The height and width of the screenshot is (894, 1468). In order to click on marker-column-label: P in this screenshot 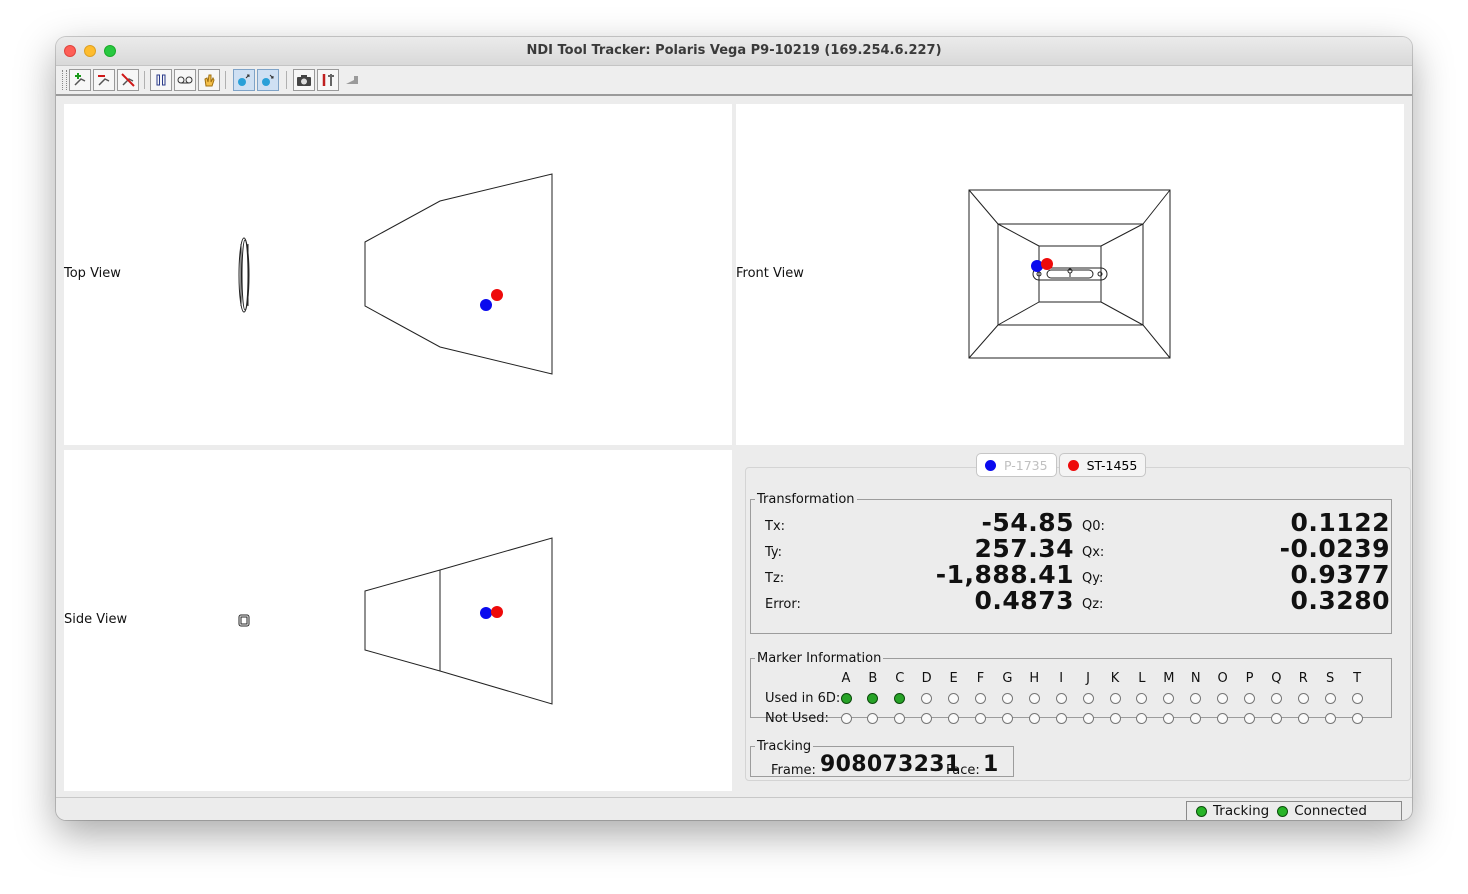, I will do `click(1249, 678)`.